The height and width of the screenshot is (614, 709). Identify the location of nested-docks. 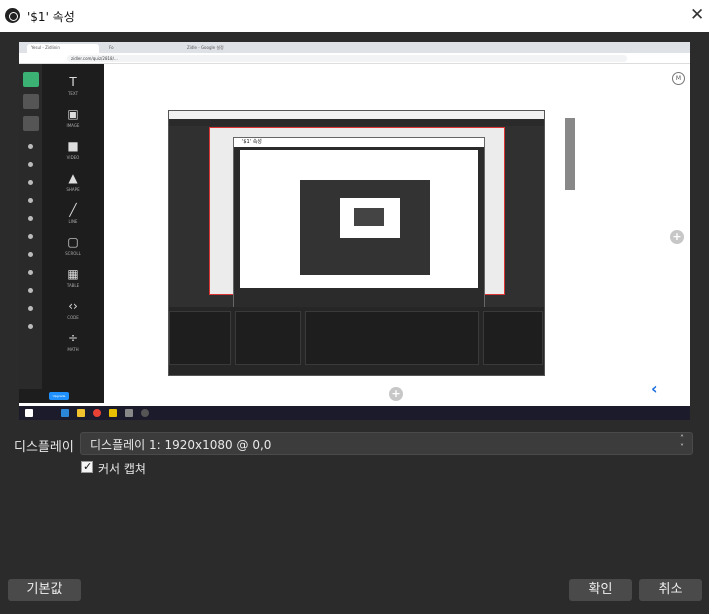
(356, 341).